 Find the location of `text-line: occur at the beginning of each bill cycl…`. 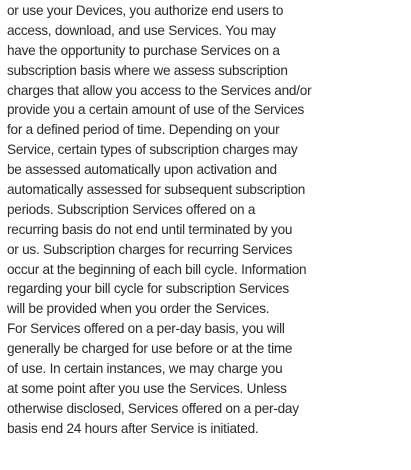

text-line: occur at the beginning of each bill cycl… is located at coordinates (157, 269).